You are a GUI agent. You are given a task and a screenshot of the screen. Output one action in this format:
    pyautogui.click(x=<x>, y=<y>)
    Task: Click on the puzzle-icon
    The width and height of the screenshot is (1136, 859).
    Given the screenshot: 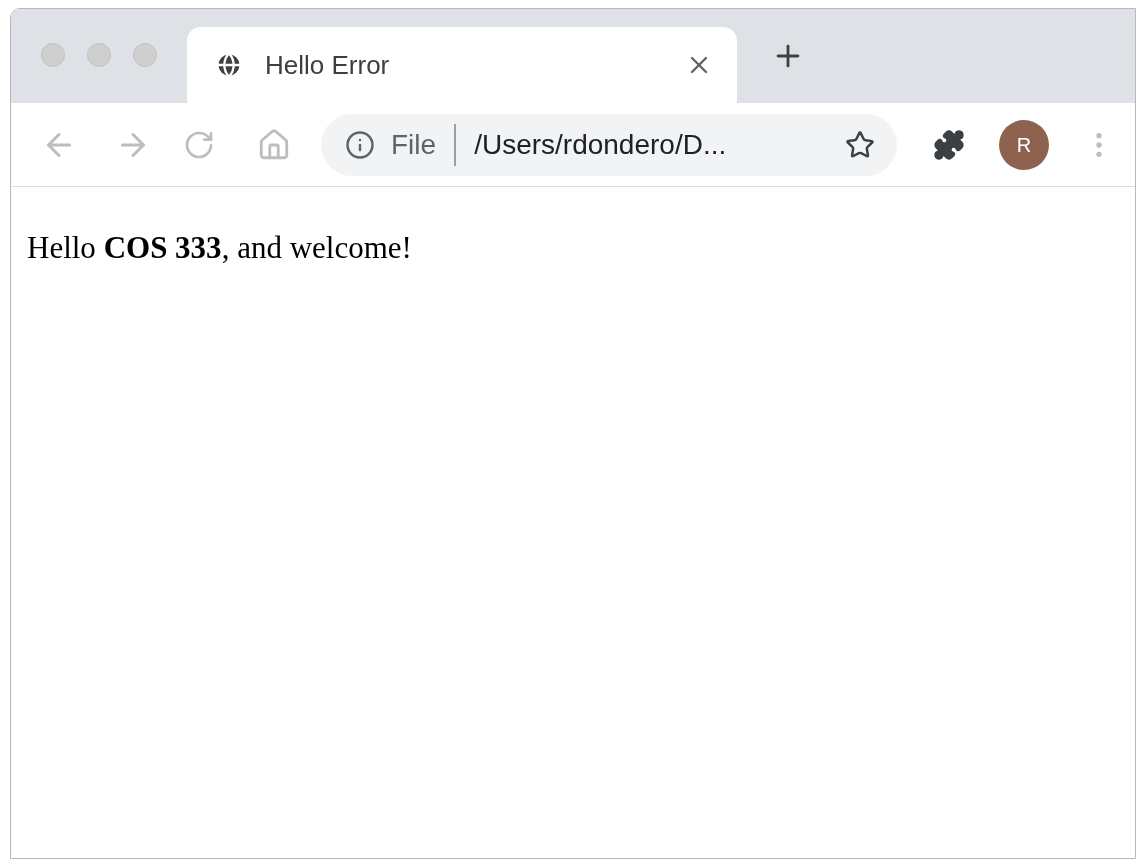 What is the action you would take?
    pyautogui.click(x=949, y=144)
    